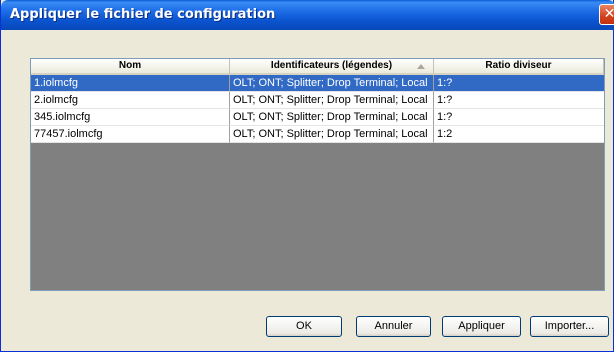  I want to click on cell-nom: 2.iolmcfg, so click(130, 100).